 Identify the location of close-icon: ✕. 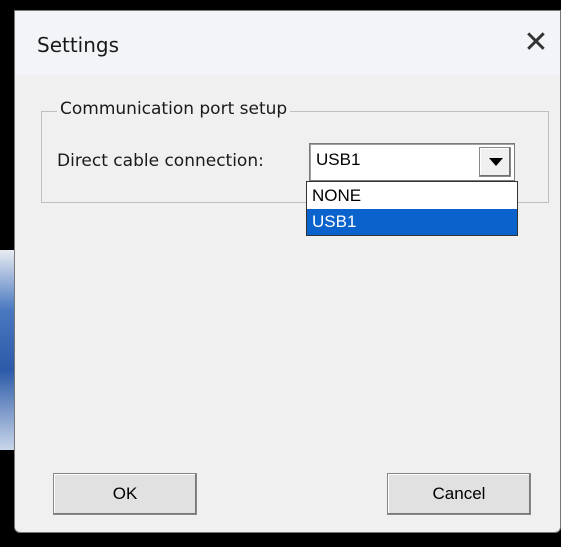
(536, 42).